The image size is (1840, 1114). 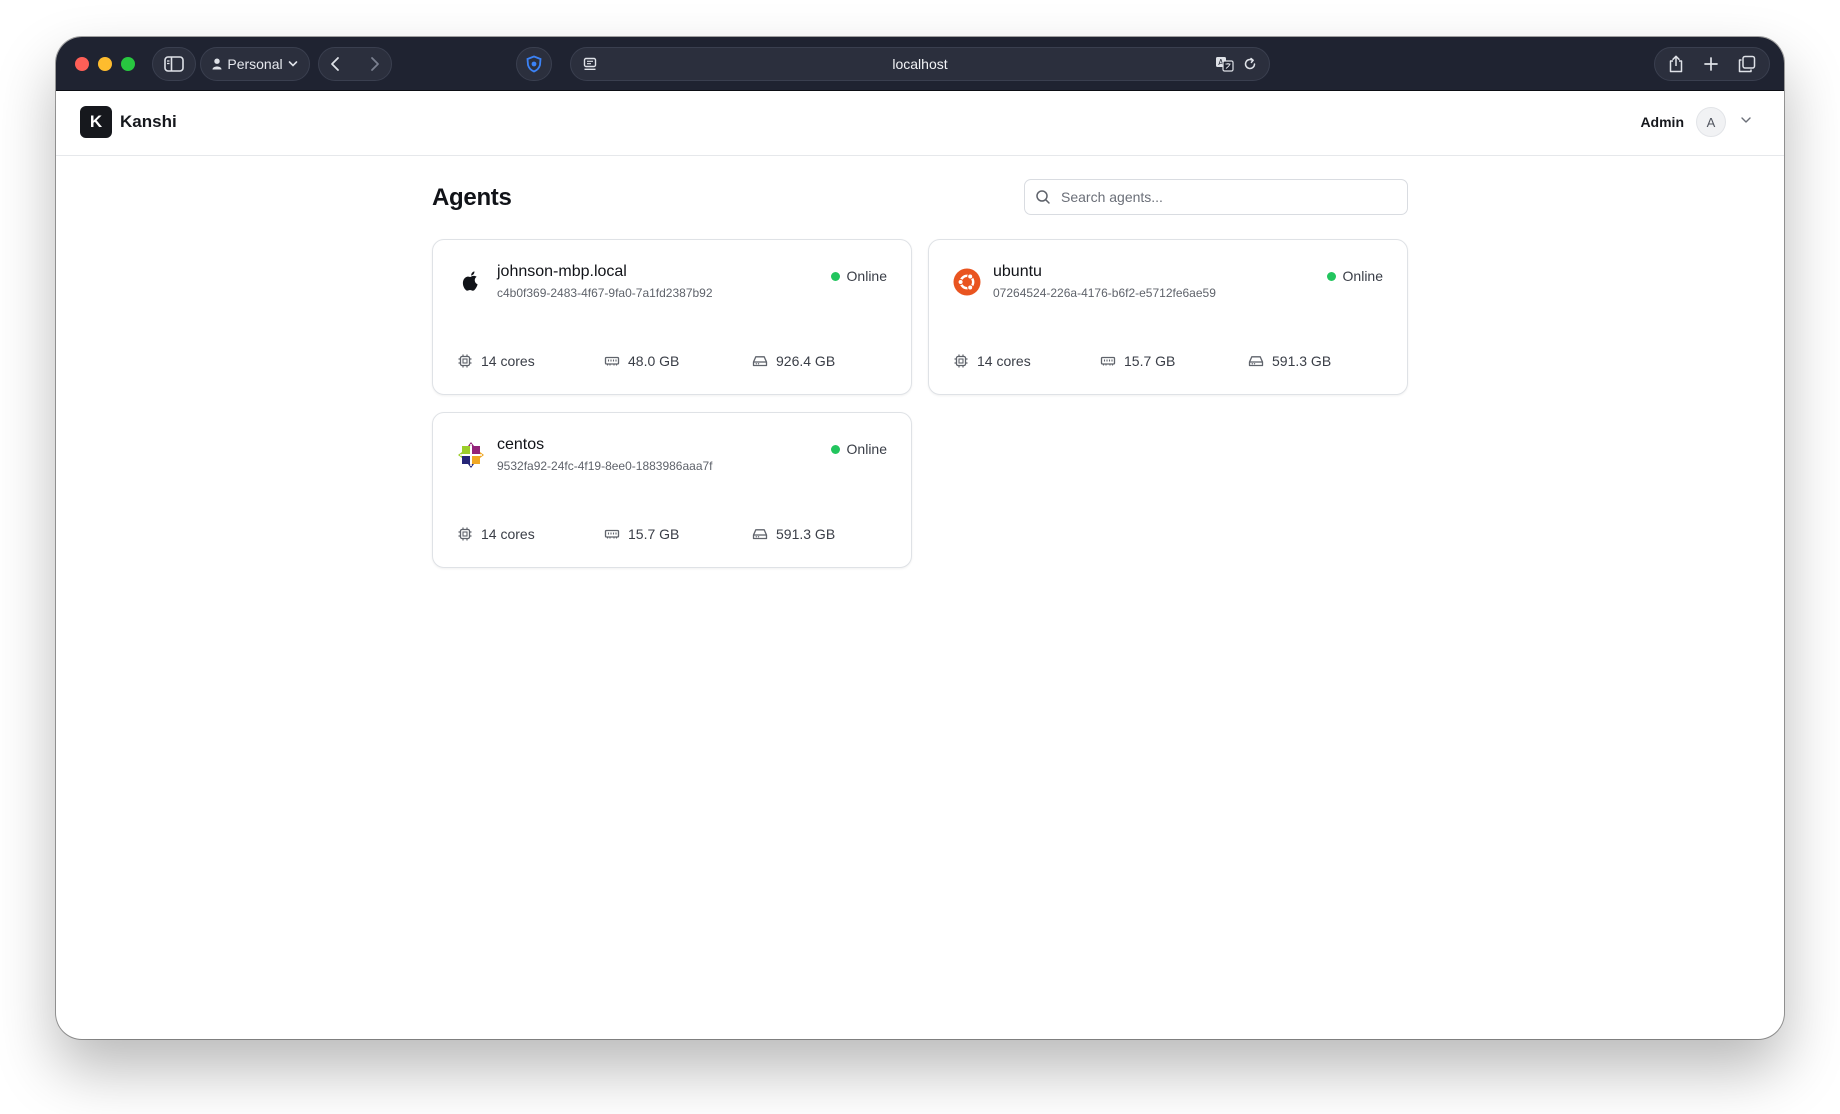 What do you see at coordinates (355, 64) in the screenshot?
I see `history-navigation` at bounding box center [355, 64].